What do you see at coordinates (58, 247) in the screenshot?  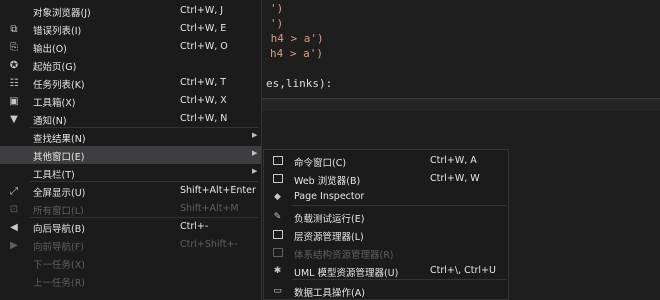 I see `menu-item-label: 向前导航(F)` at bounding box center [58, 247].